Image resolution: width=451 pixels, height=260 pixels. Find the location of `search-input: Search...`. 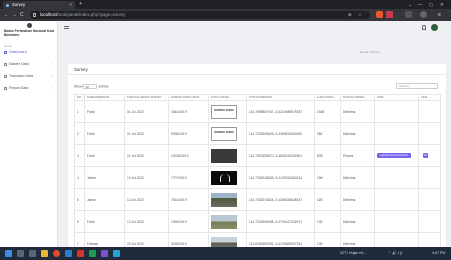

search-input: Search... is located at coordinates (417, 86).